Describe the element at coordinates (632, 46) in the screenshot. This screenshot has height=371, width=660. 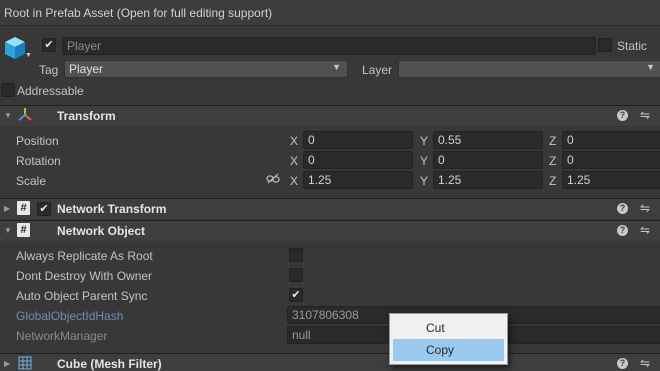
I see `static-label: Static` at that location.